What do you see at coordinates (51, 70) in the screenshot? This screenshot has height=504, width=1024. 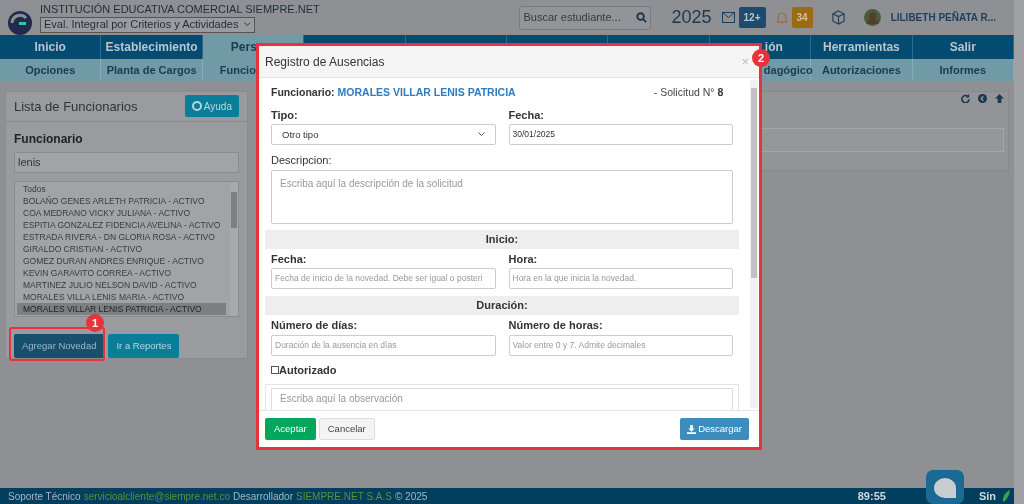 I see `submenu-item: Opciones` at bounding box center [51, 70].